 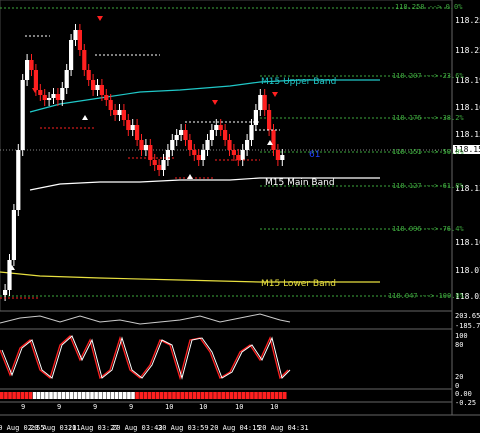 What do you see at coordinates (299, 284) in the screenshot?
I see `lower-band-label: M15 Lower Band` at bounding box center [299, 284].